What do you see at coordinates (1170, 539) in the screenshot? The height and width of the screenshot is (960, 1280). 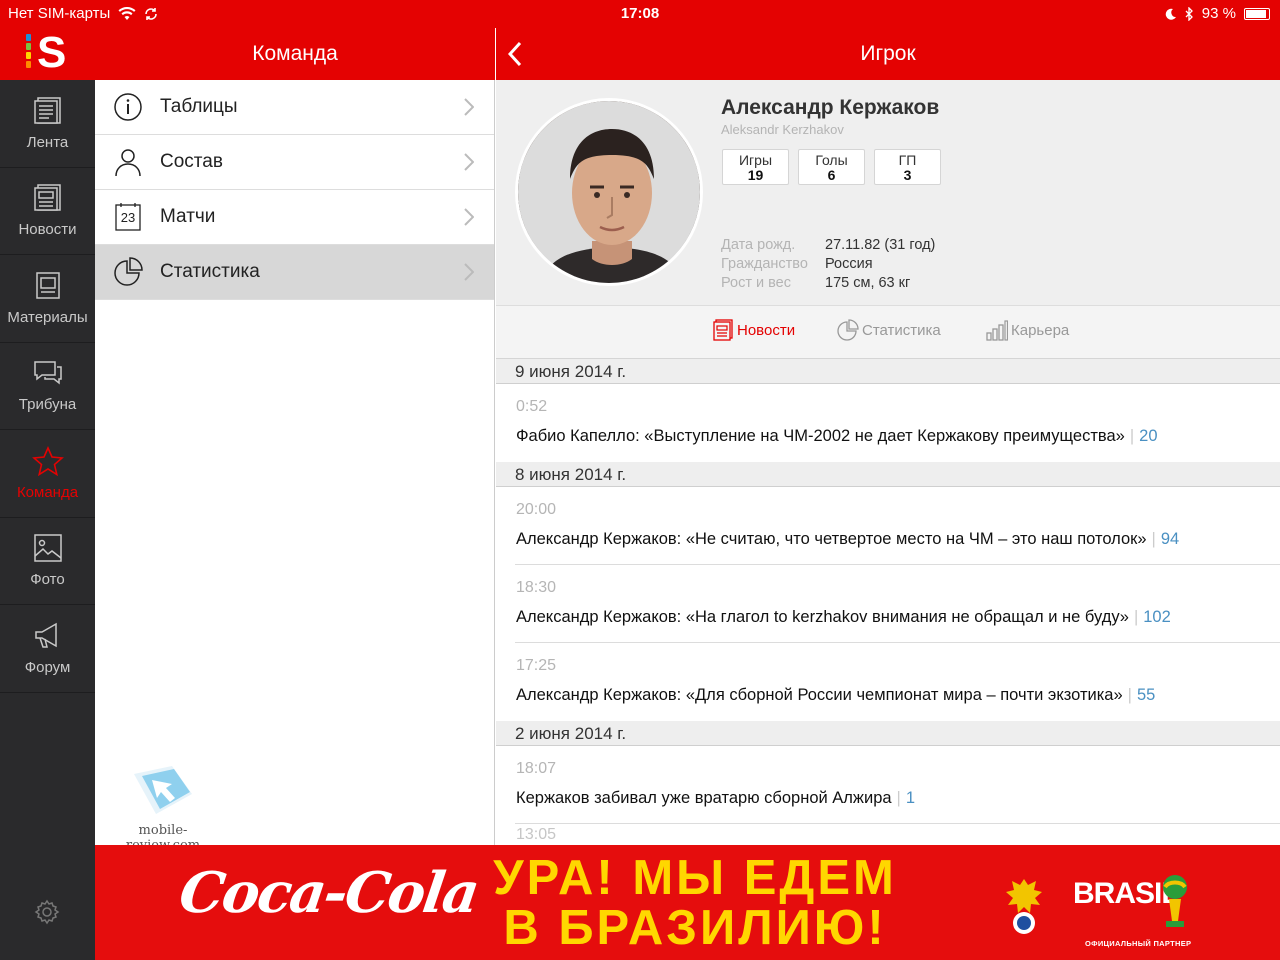 I see `comment-count: 94` at bounding box center [1170, 539].